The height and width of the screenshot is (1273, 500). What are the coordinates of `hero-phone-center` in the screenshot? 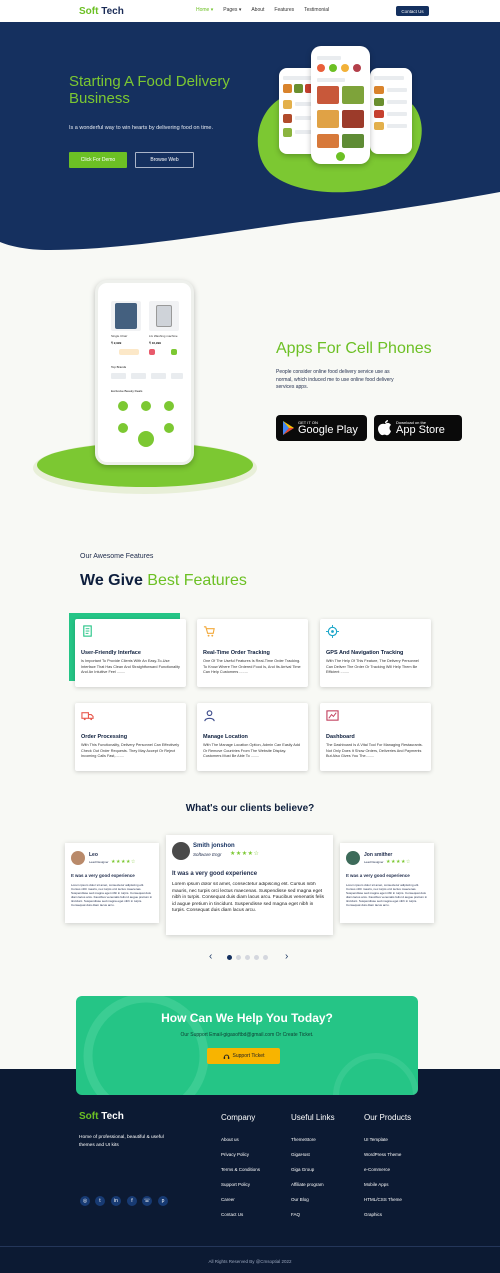 It's located at (340, 105).